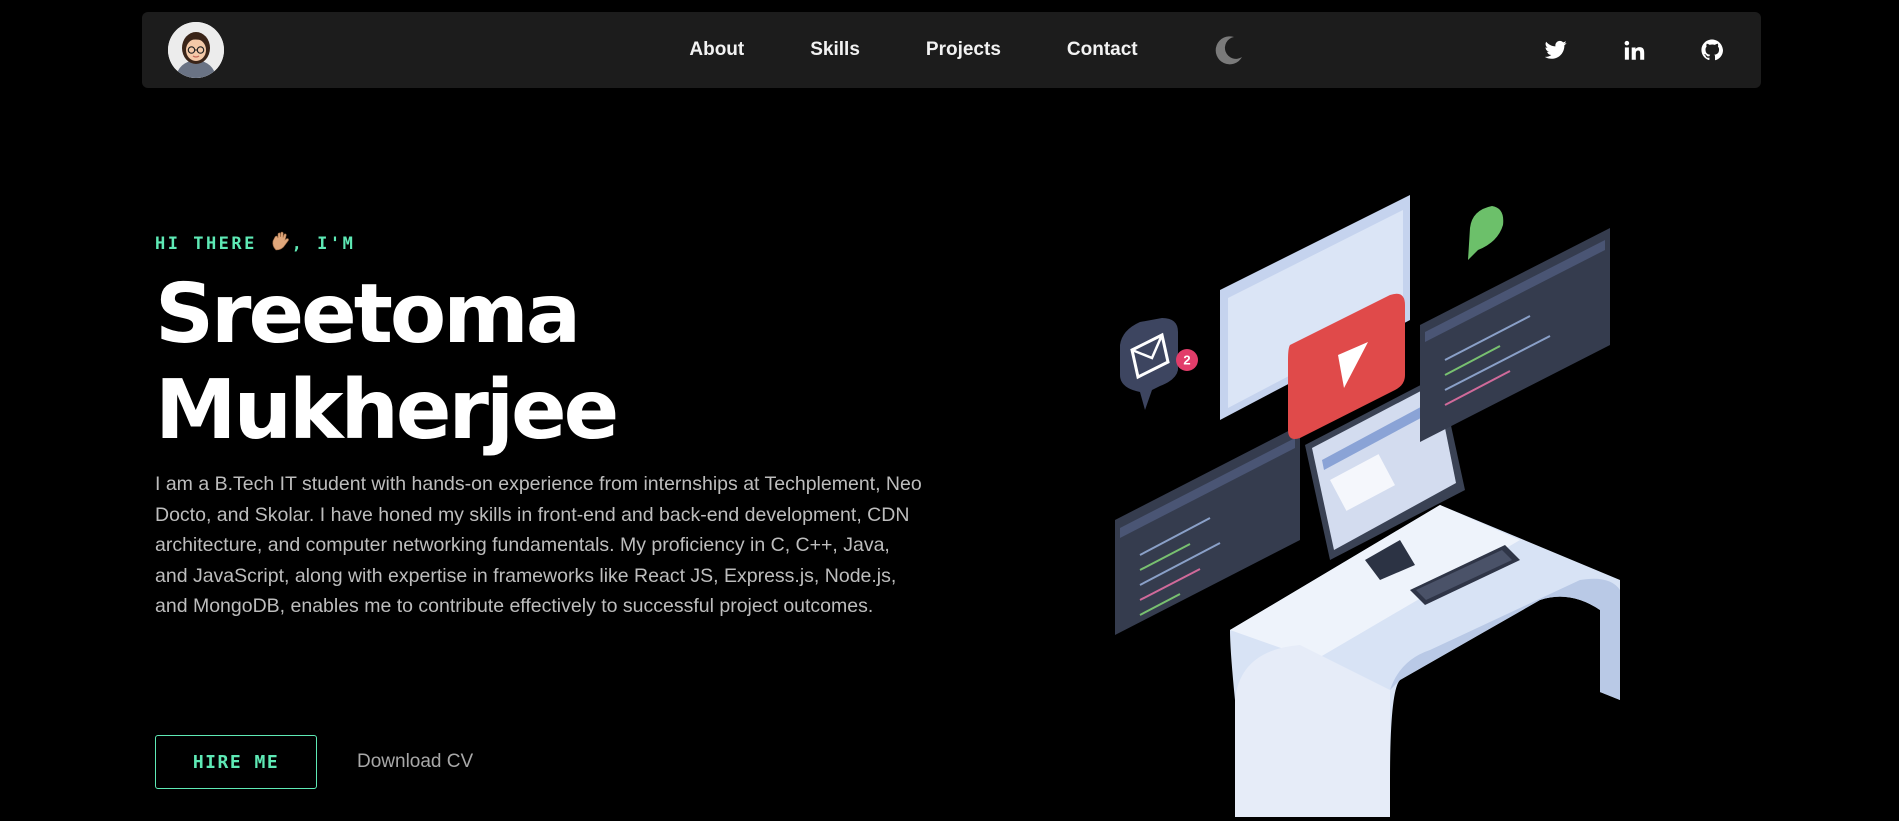  I want to click on nav-link-contact: Contact, so click(1102, 50).